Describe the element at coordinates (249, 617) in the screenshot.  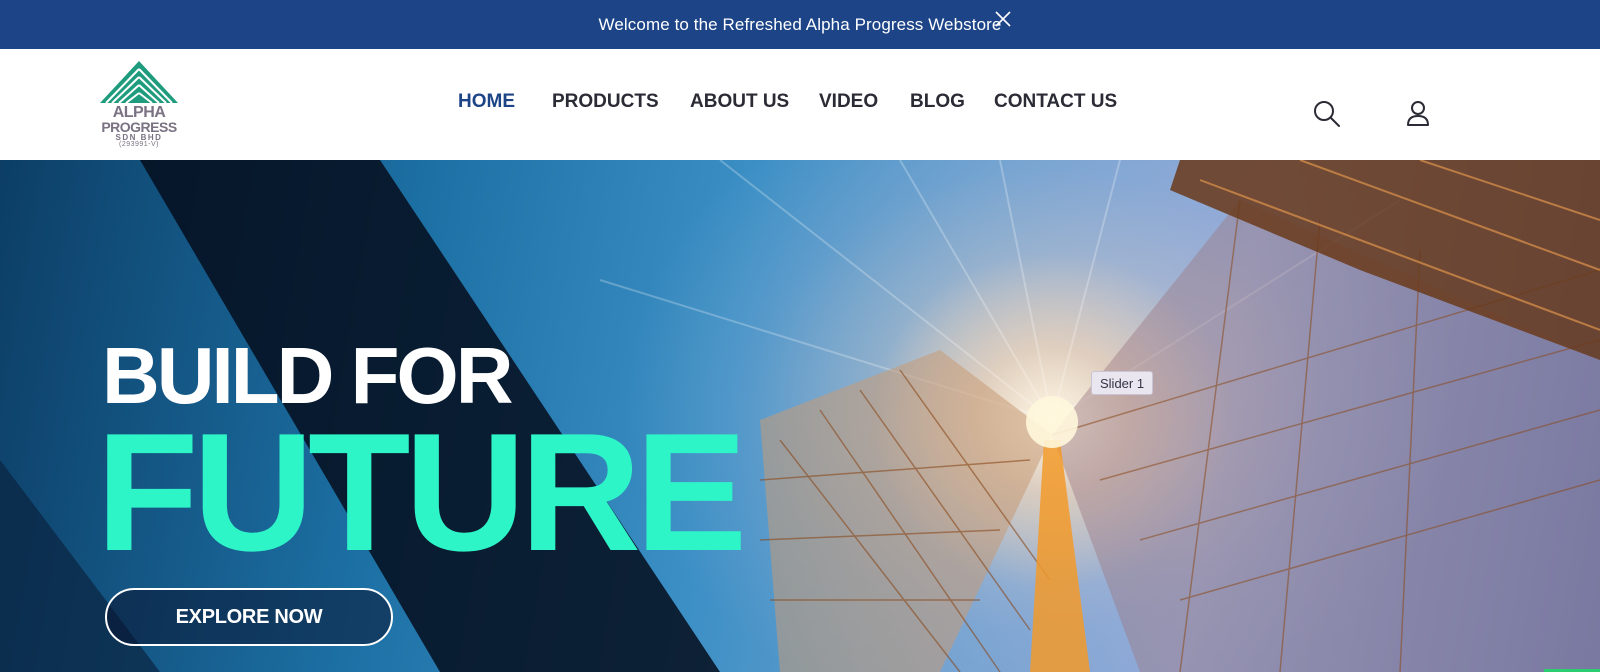
I see `explore-now-button: EXPLORE NOW` at that location.